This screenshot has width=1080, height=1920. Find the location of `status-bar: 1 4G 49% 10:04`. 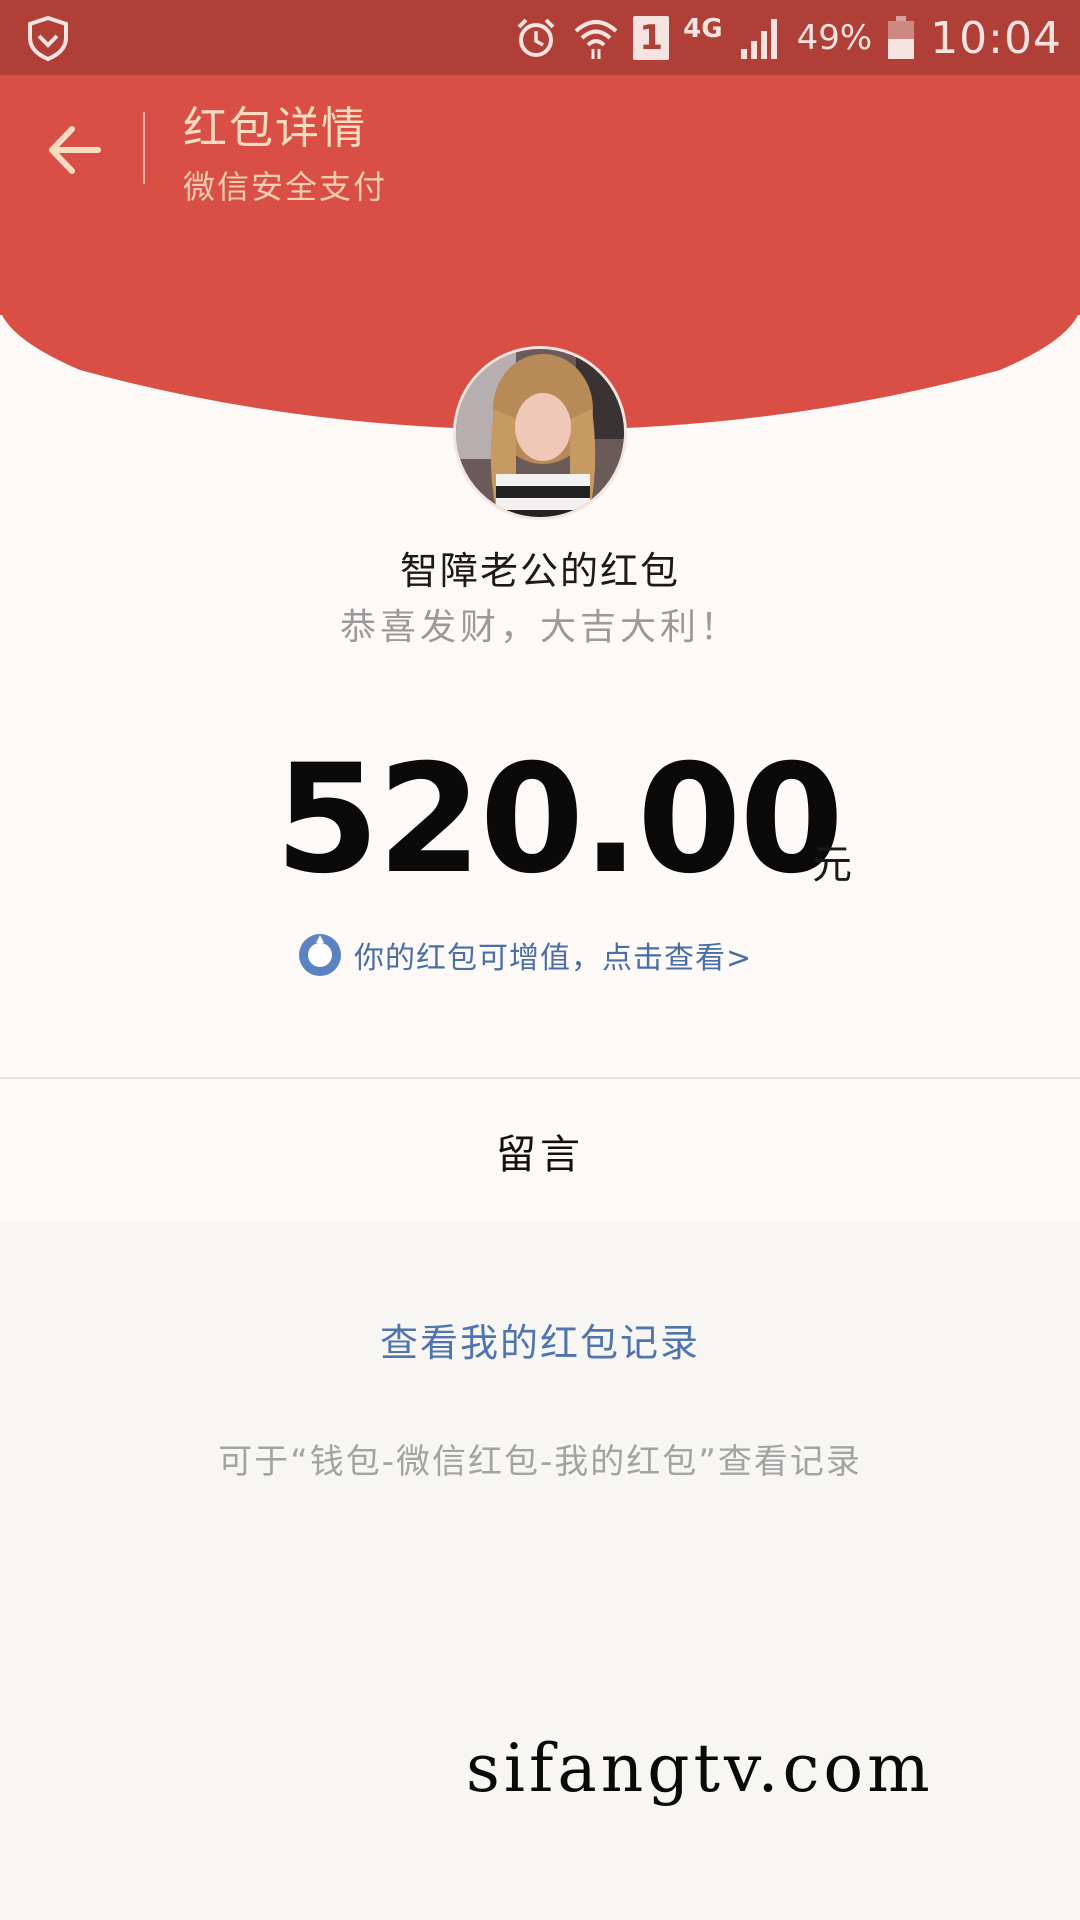

status-bar: 1 4G 49% 10:04 is located at coordinates (540, 37).